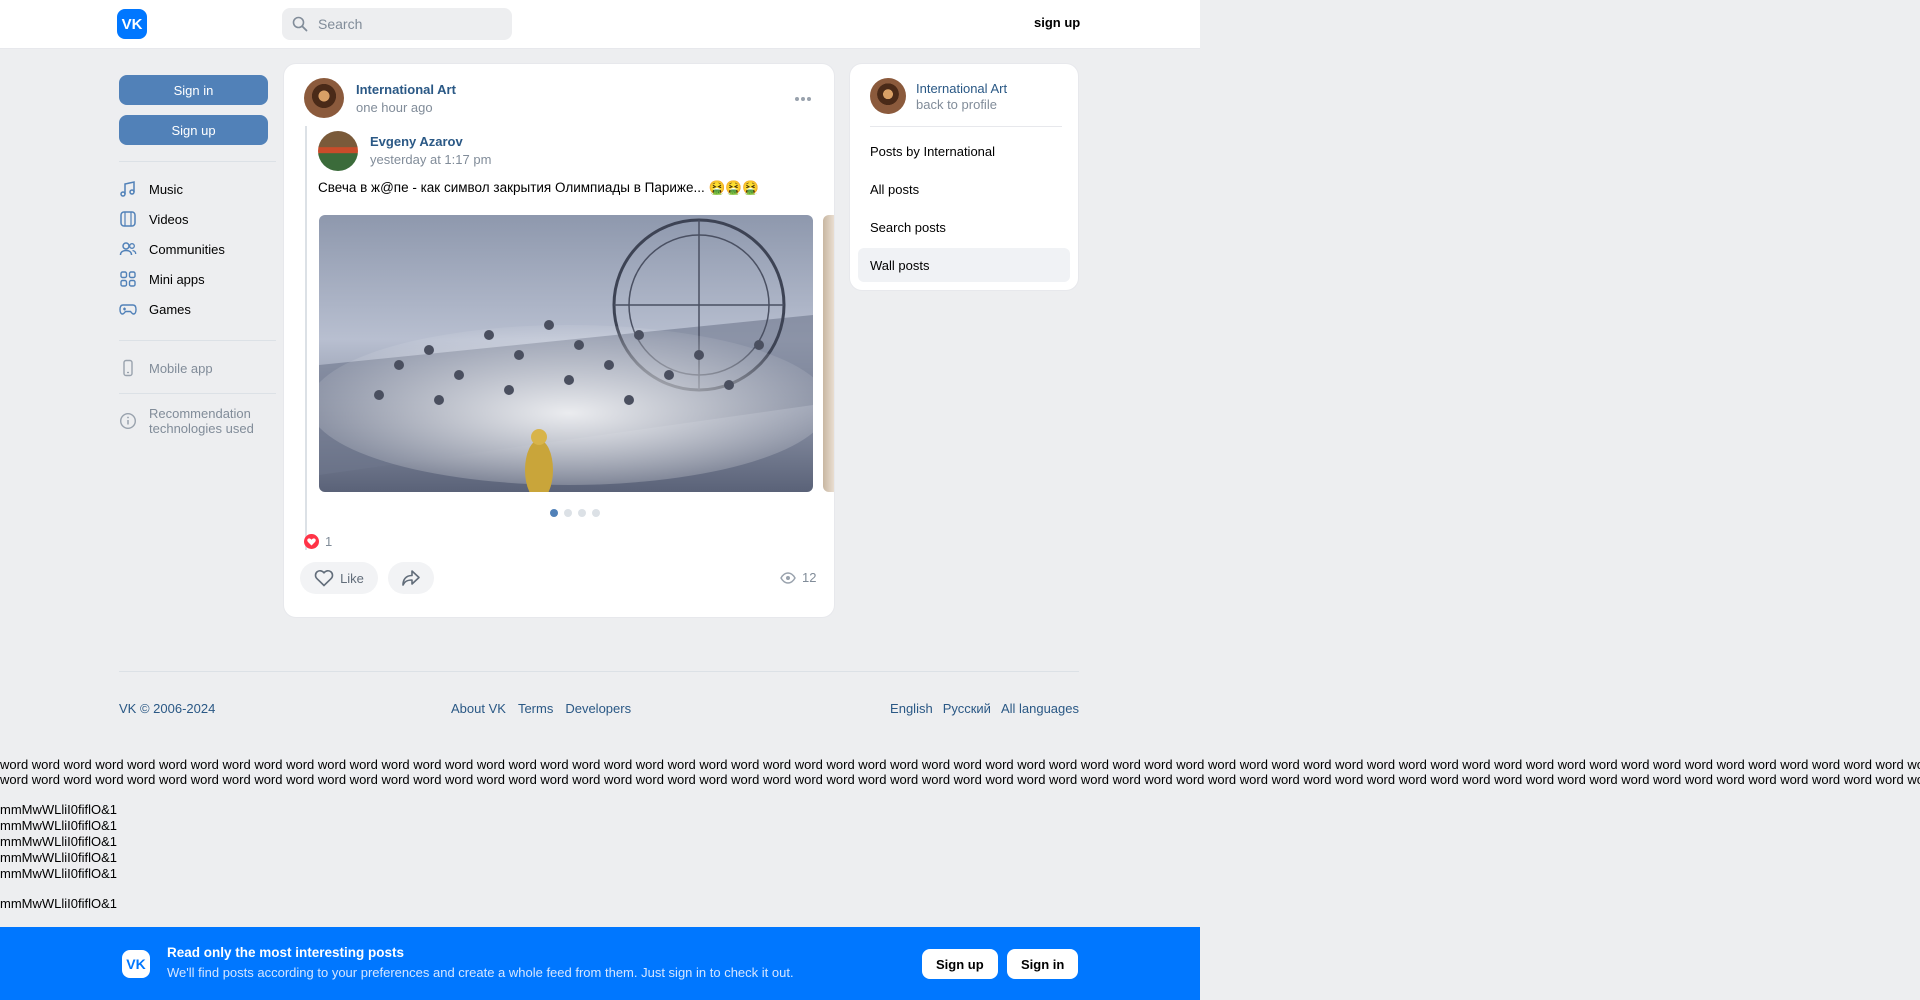 Image resolution: width=1920 pixels, height=1000 pixels. Describe the element at coordinates (964, 151) in the screenshot. I see `posts-by-group-item: Posts by International` at that location.